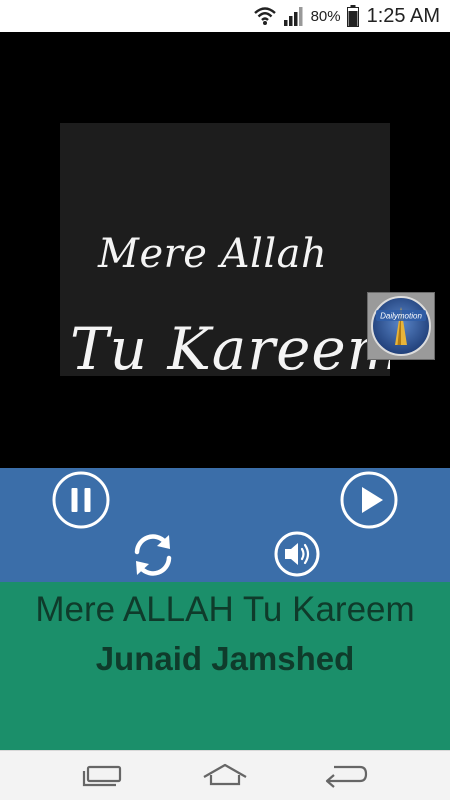 This screenshot has width=450, height=800. Describe the element at coordinates (225, 16) in the screenshot. I see `status-bar: 80% 1:25 AM` at that location.